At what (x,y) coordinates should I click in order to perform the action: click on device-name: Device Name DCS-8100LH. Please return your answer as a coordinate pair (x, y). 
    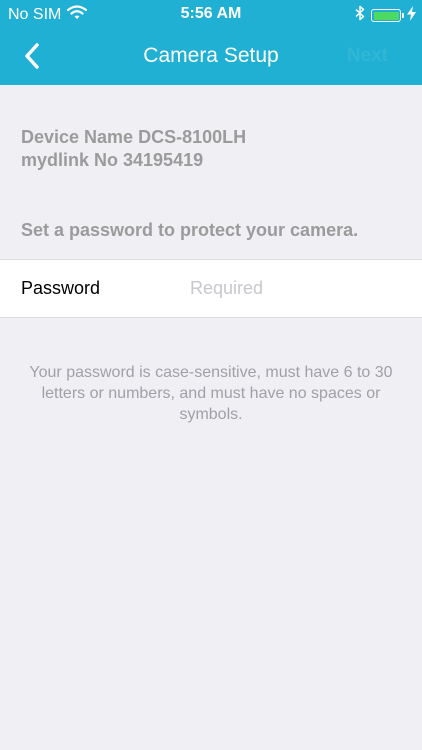
    Looking at the image, I should click on (134, 137).